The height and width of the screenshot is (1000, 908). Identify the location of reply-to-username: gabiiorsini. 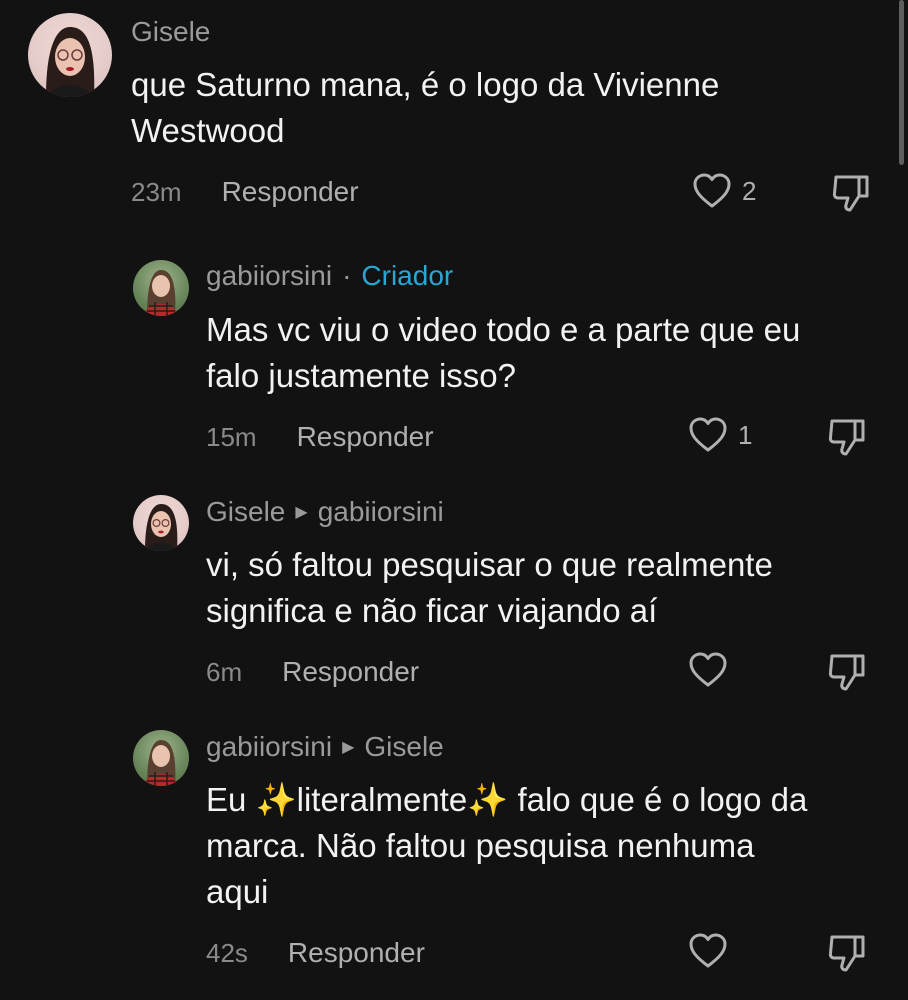
(381, 512).